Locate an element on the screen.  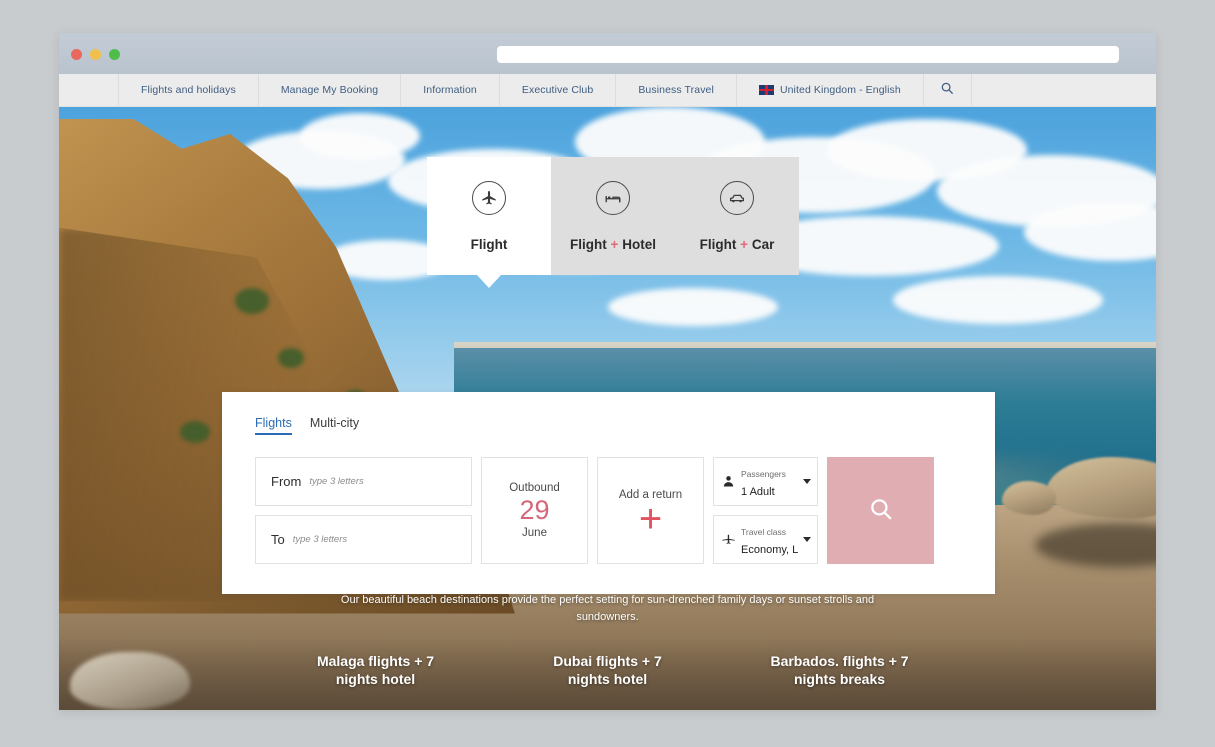
product-type-tabs: Flight Flight + Hotel Flight + Car is located at coordinates (613, 216).